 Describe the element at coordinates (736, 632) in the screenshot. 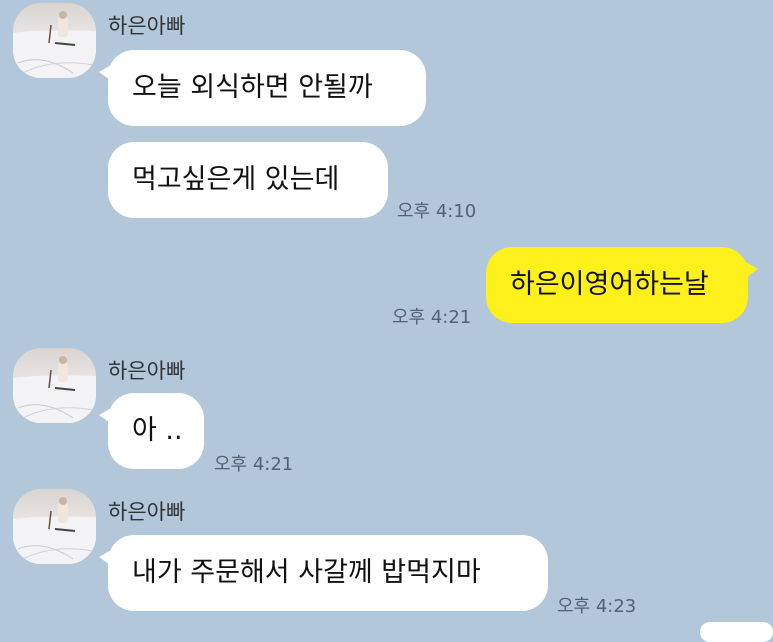

I see `partial-message-bubble` at that location.